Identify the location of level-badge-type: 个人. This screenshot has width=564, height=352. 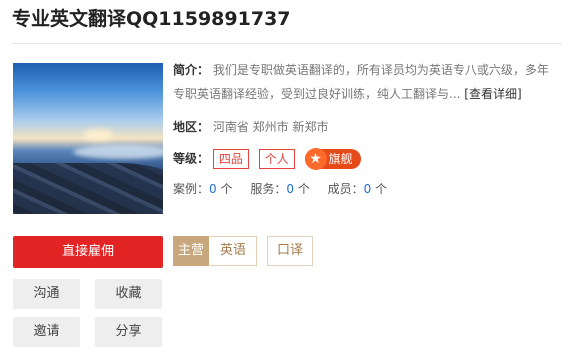
(276, 159).